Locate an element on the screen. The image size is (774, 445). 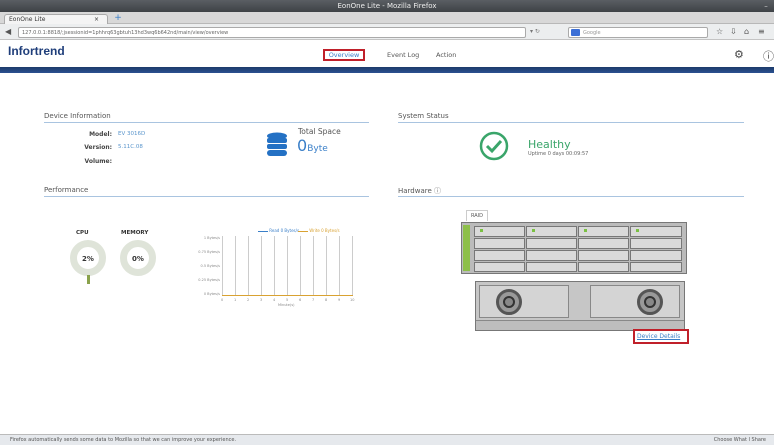
home-icon: ⌂ is located at coordinates (746, 32).